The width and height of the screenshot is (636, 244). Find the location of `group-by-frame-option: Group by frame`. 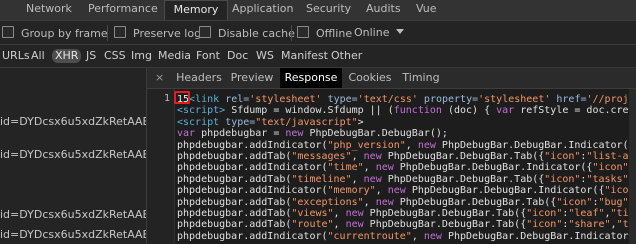

group-by-frame-option: Group by frame is located at coordinates (55, 33).